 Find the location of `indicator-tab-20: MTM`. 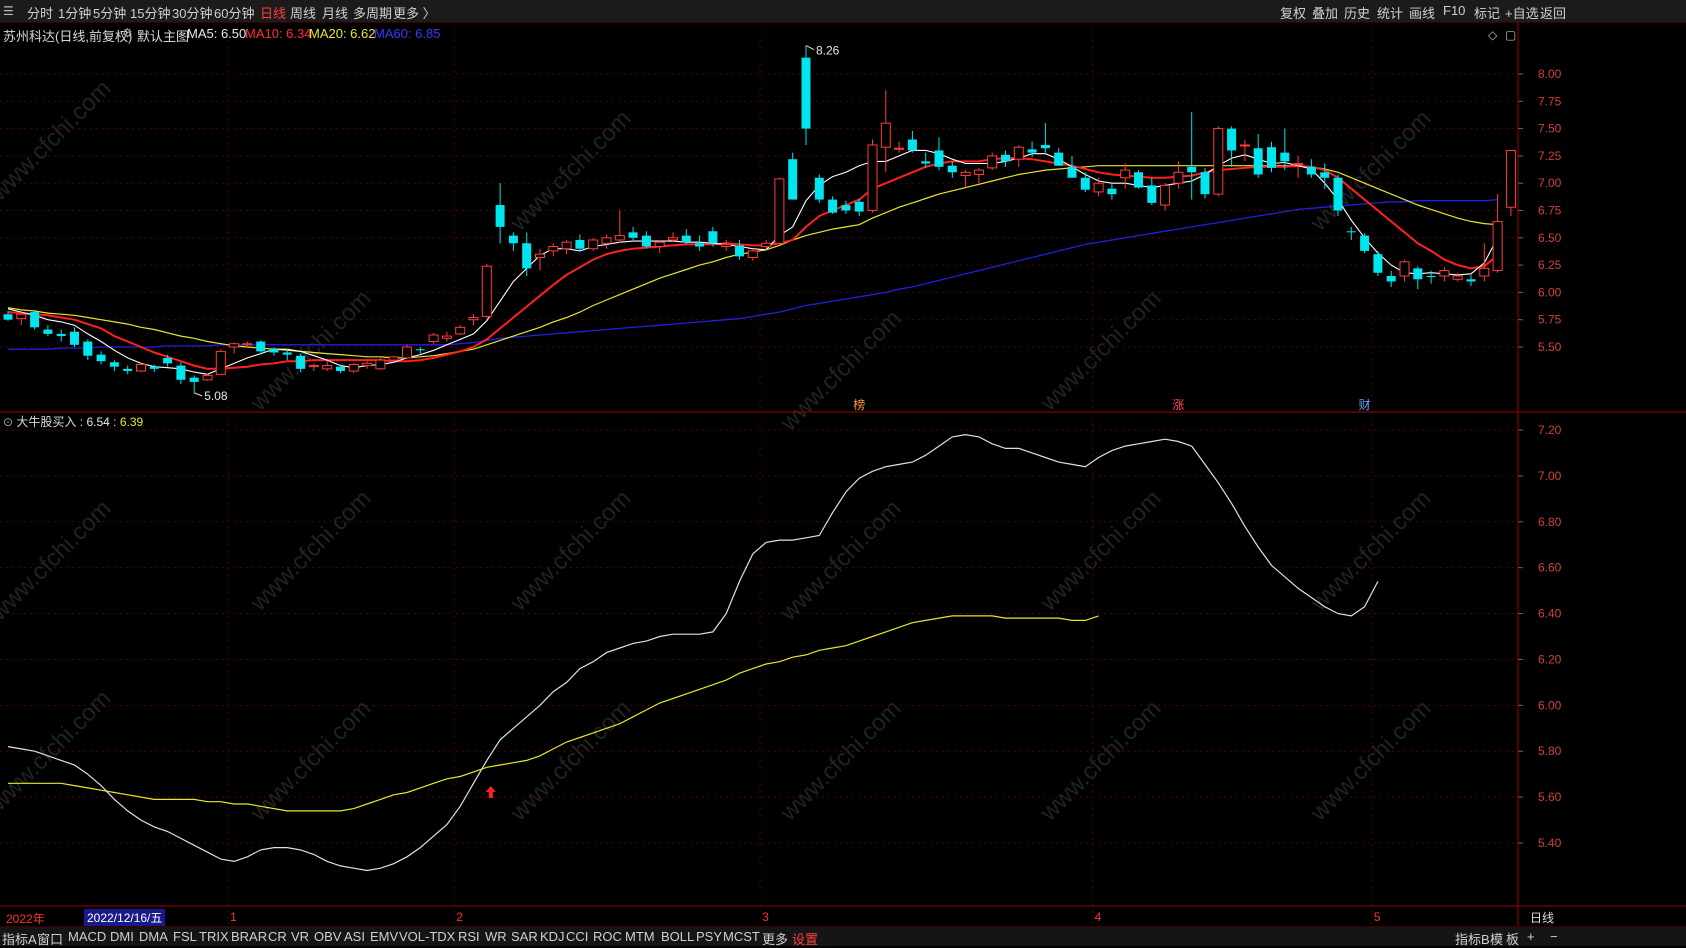

indicator-tab-20: MTM is located at coordinates (640, 936).